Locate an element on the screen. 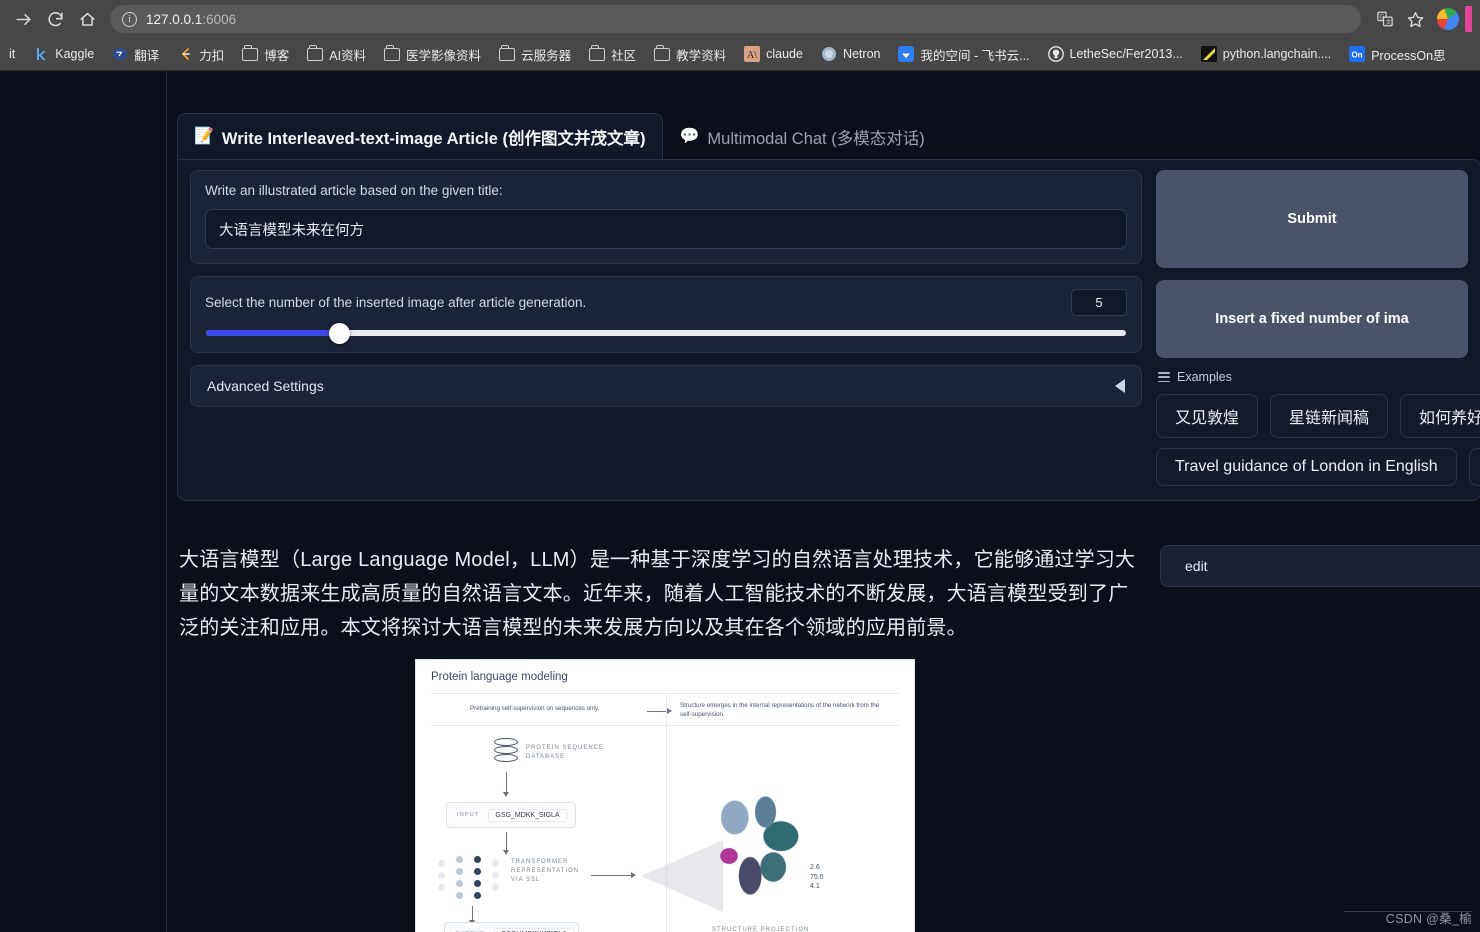 Image resolution: width=1480 pixels, height=932 pixels. claude-icon: A\ is located at coordinates (752, 54).